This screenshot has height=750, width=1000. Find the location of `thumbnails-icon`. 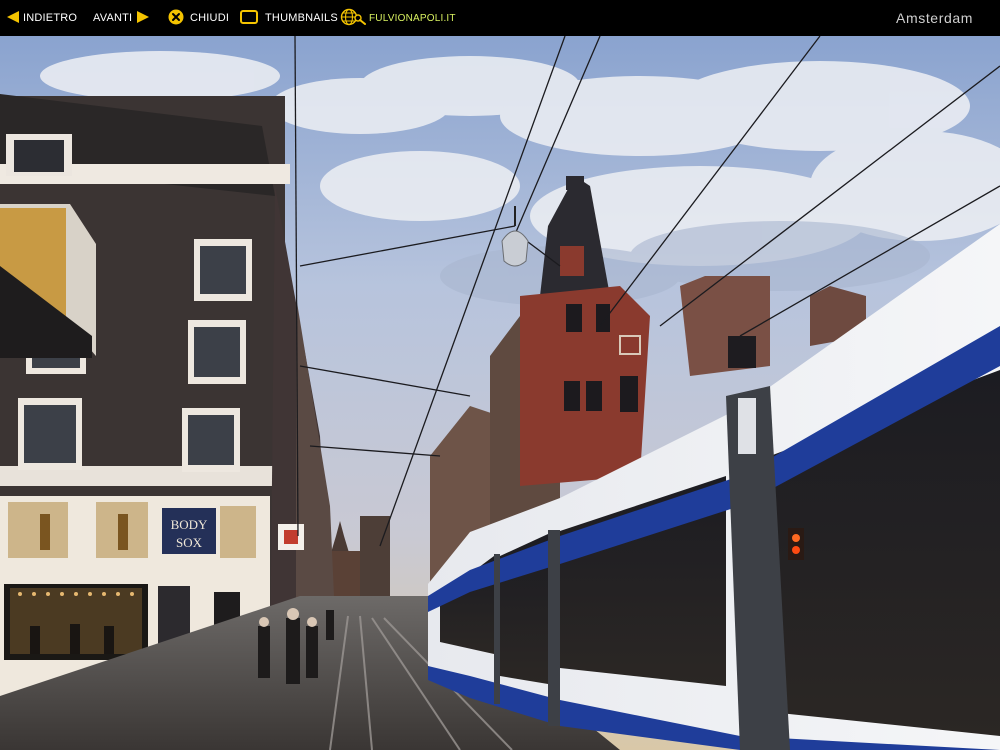

thumbnails-icon is located at coordinates (249, 18).